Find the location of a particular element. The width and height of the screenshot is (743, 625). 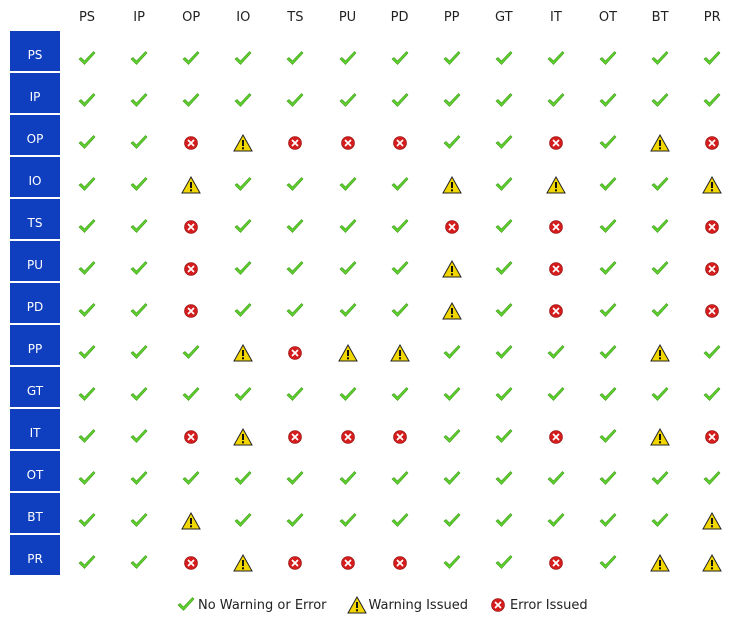

row-header-pr: PR is located at coordinates (35, 555).